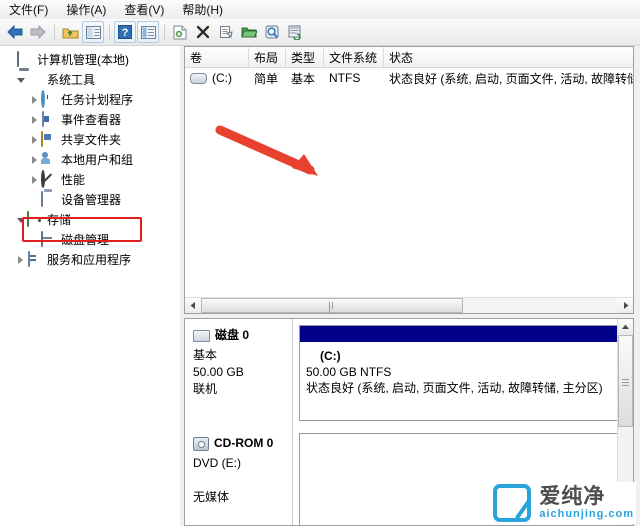 This screenshot has height=526, width=640. Describe the element at coordinates (295, 32) in the screenshot. I see `refresh-disk-icon` at that location.